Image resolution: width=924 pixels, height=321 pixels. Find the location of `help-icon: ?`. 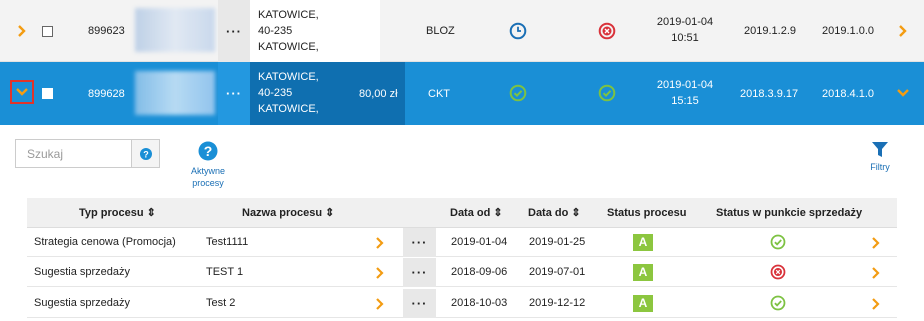

help-icon: ? is located at coordinates (145, 153).